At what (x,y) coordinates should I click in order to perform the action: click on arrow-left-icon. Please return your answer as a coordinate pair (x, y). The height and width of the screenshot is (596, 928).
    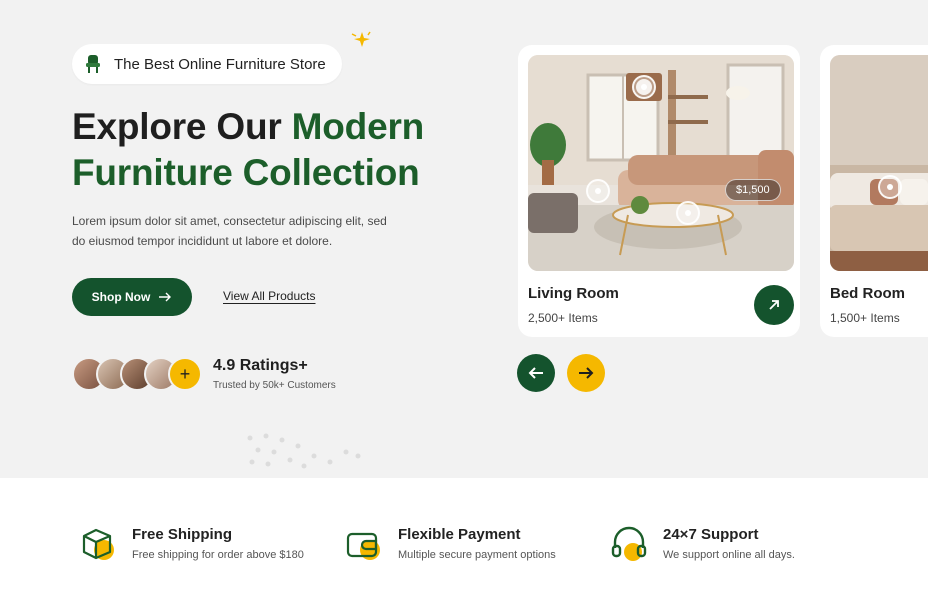
    Looking at the image, I should click on (535, 373).